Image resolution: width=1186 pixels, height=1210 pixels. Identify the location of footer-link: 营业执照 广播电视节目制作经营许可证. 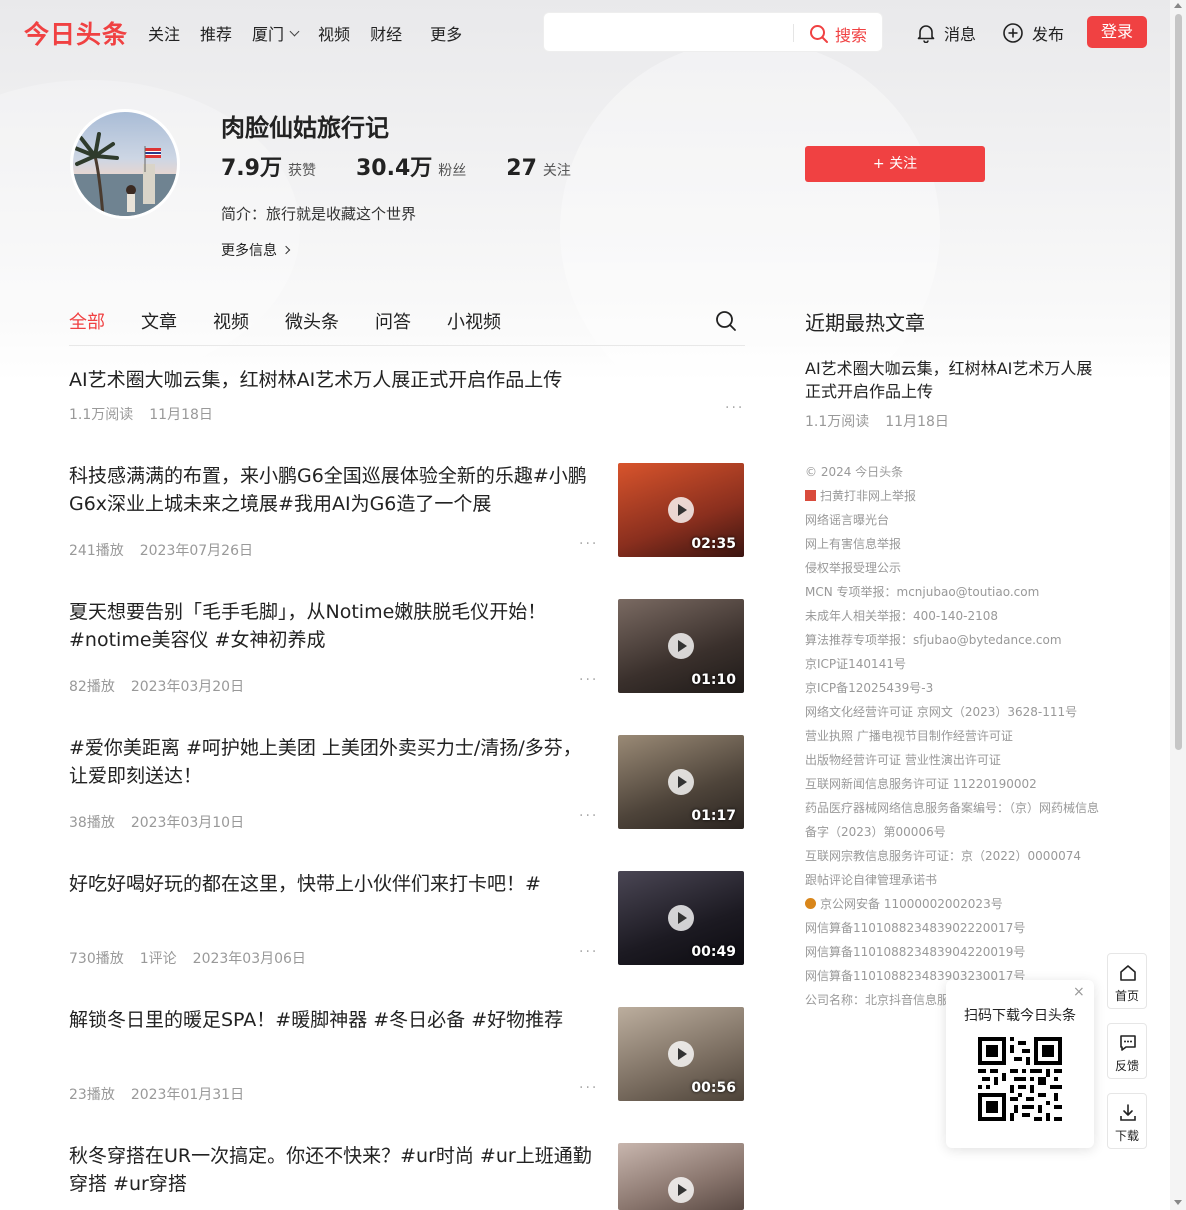
(955, 736).